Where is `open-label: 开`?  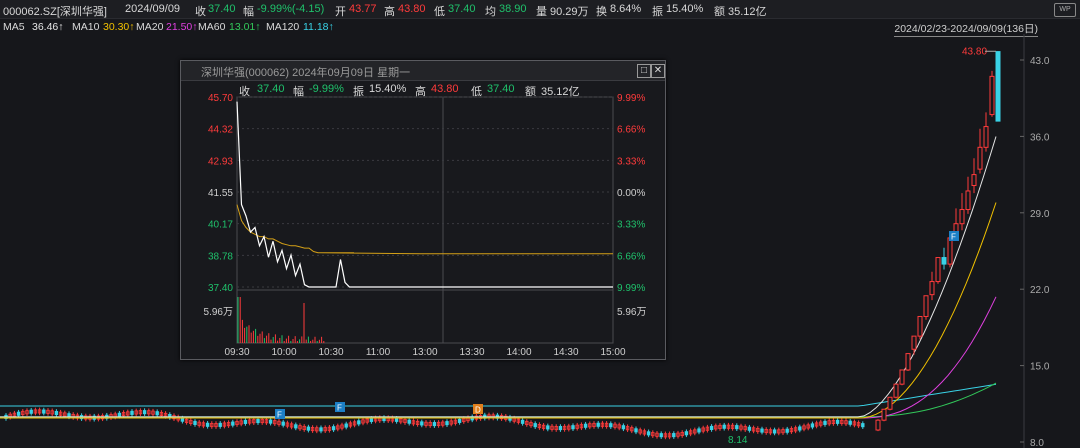 open-label: 开 is located at coordinates (340, 12).